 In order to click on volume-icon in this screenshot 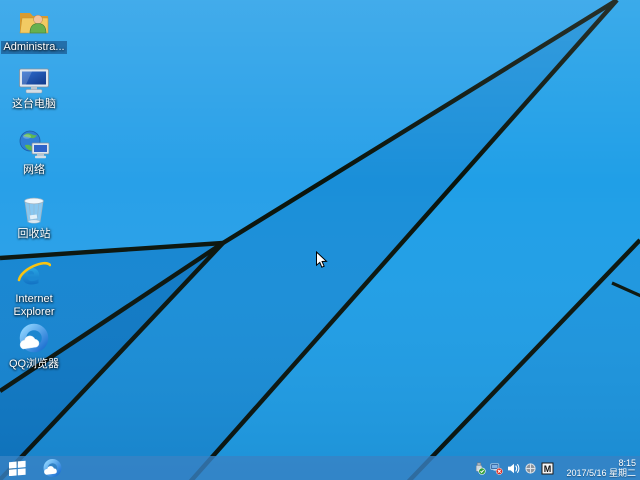, I will do `click(513, 468)`.